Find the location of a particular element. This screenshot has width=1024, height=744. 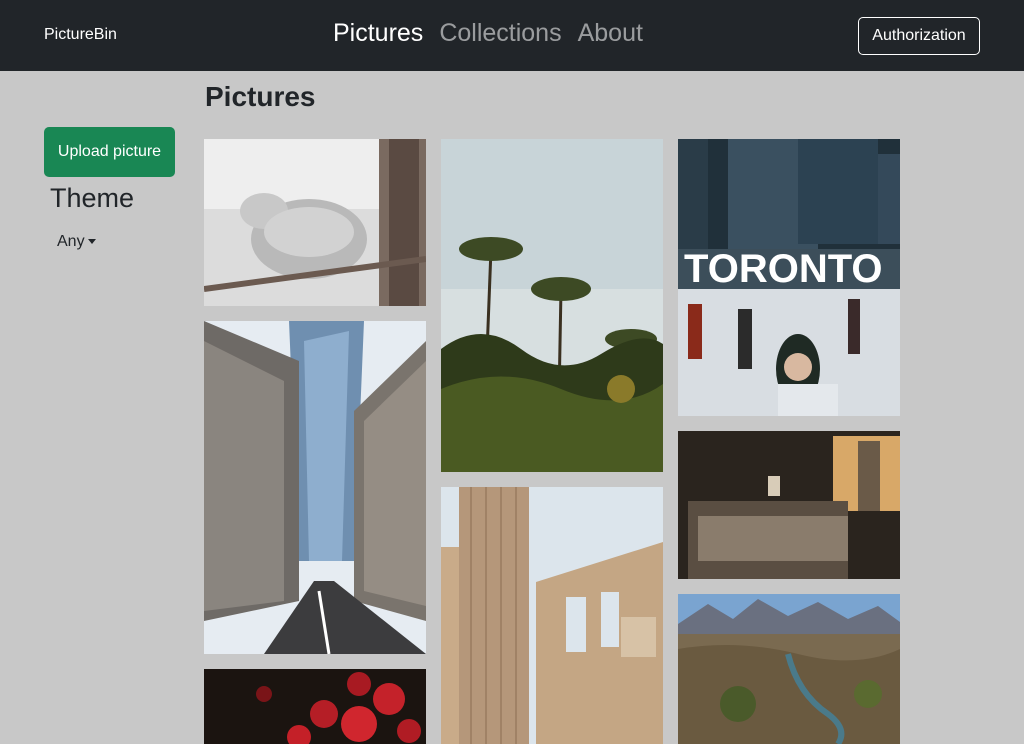

authorization-button: Authorization is located at coordinates (919, 36).